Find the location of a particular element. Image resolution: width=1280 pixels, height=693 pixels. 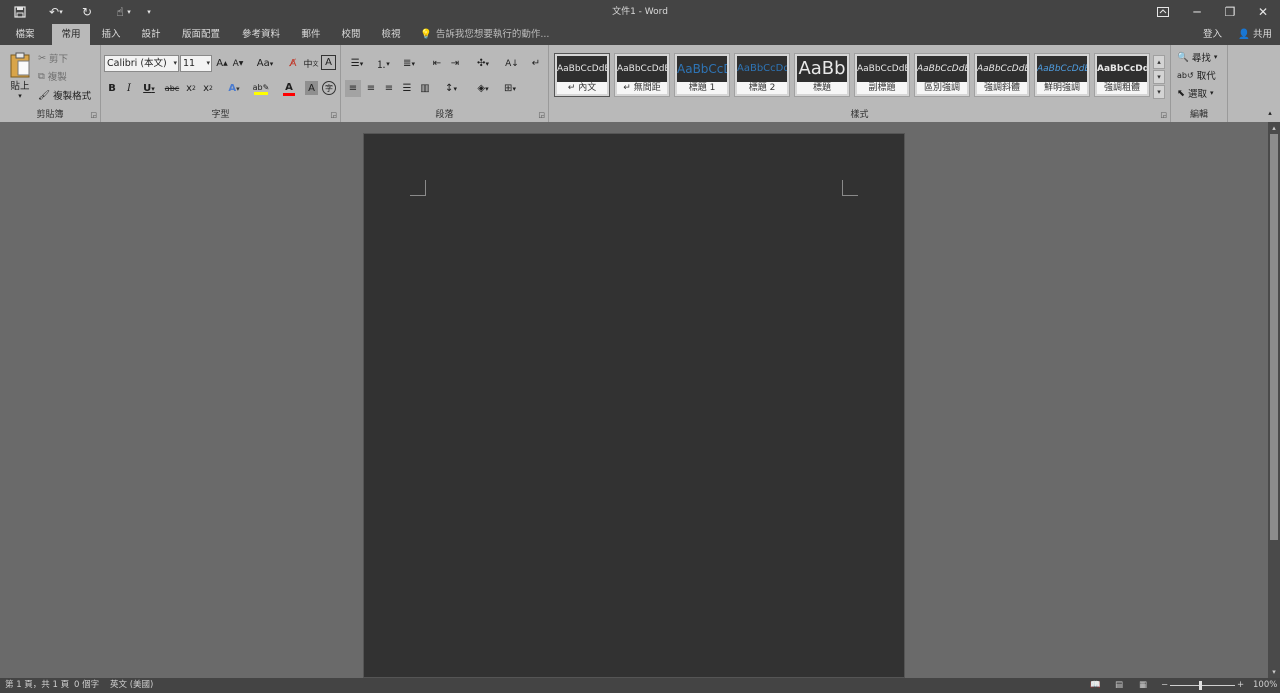

font-size-combo: 11 ▾ is located at coordinates (196, 63).